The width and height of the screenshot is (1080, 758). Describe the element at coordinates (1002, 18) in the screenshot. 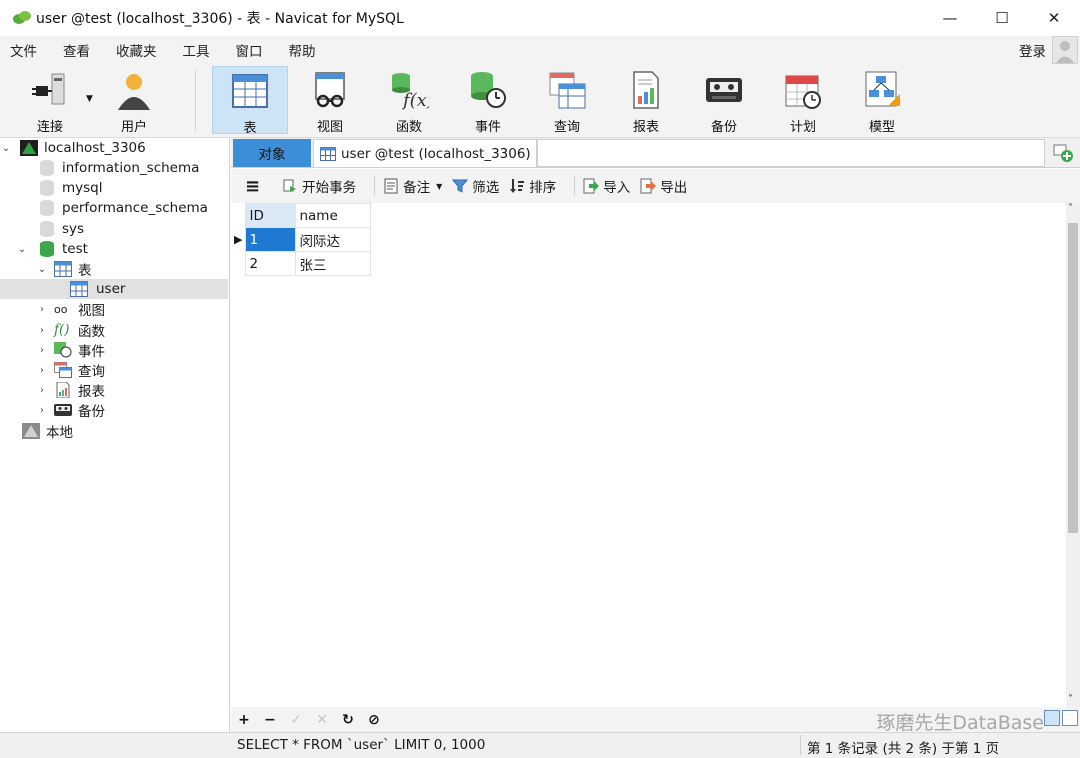

I see `maximize-button: ☐` at that location.